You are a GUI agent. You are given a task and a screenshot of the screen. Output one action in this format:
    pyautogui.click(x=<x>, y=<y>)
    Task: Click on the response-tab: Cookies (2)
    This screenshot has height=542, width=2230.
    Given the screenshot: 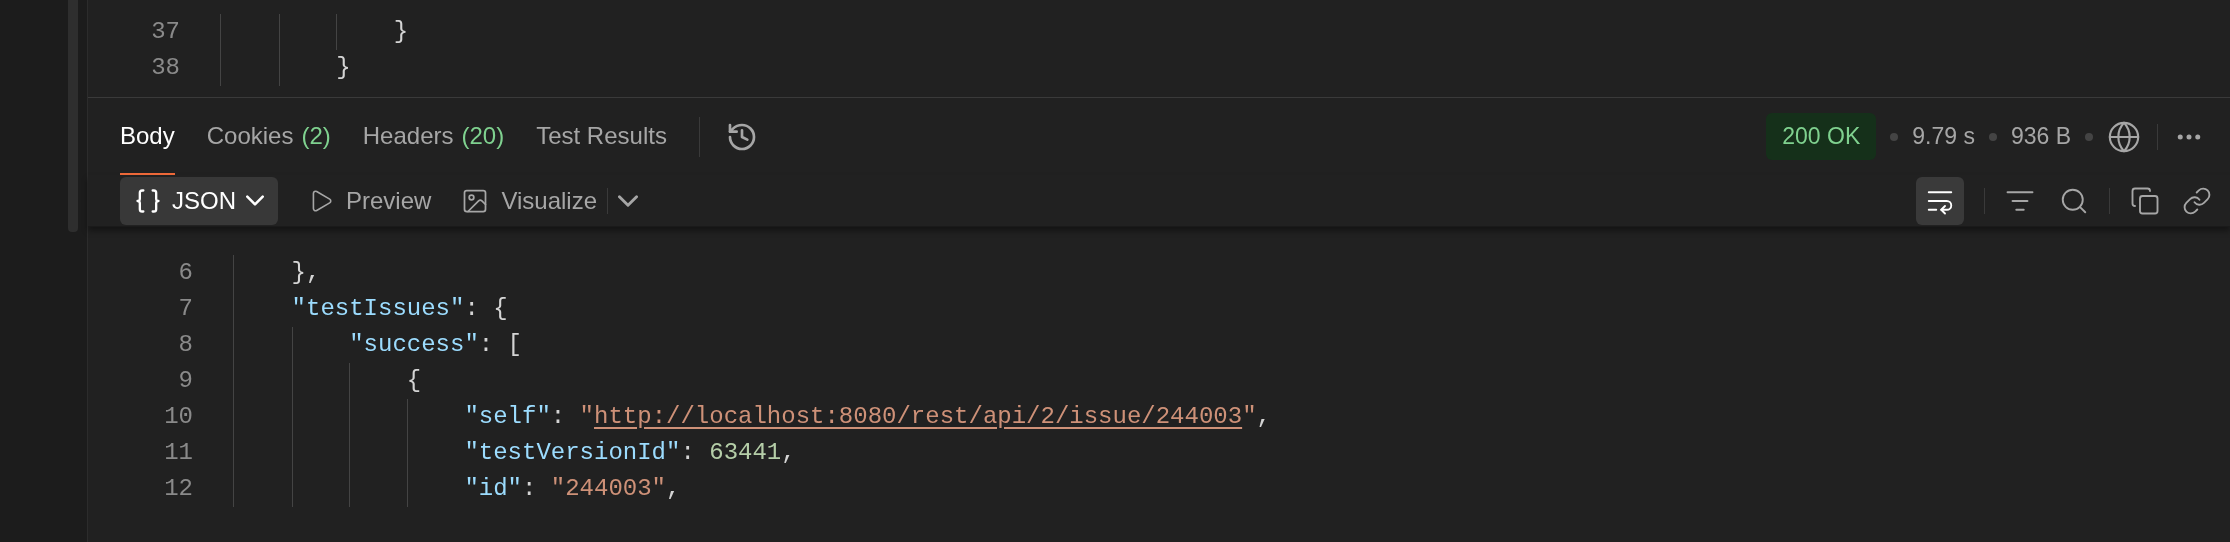 What is the action you would take?
    pyautogui.click(x=268, y=136)
    